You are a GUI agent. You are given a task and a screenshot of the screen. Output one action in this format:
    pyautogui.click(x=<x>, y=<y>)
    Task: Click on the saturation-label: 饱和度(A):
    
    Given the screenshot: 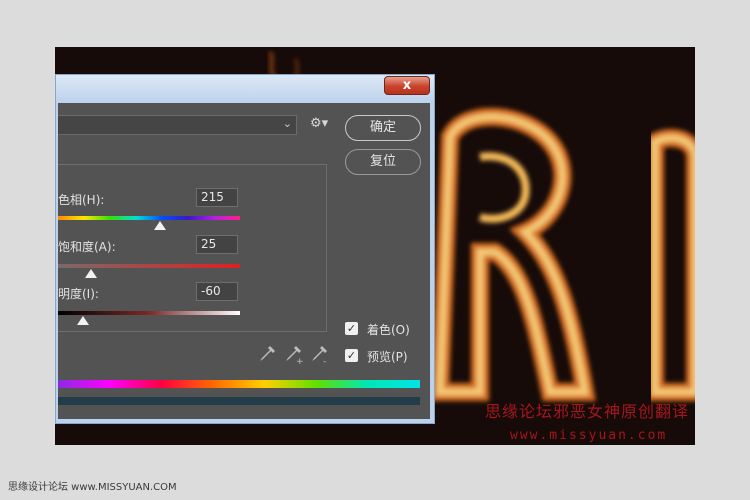 What is the action you would take?
    pyautogui.click(x=87, y=247)
    